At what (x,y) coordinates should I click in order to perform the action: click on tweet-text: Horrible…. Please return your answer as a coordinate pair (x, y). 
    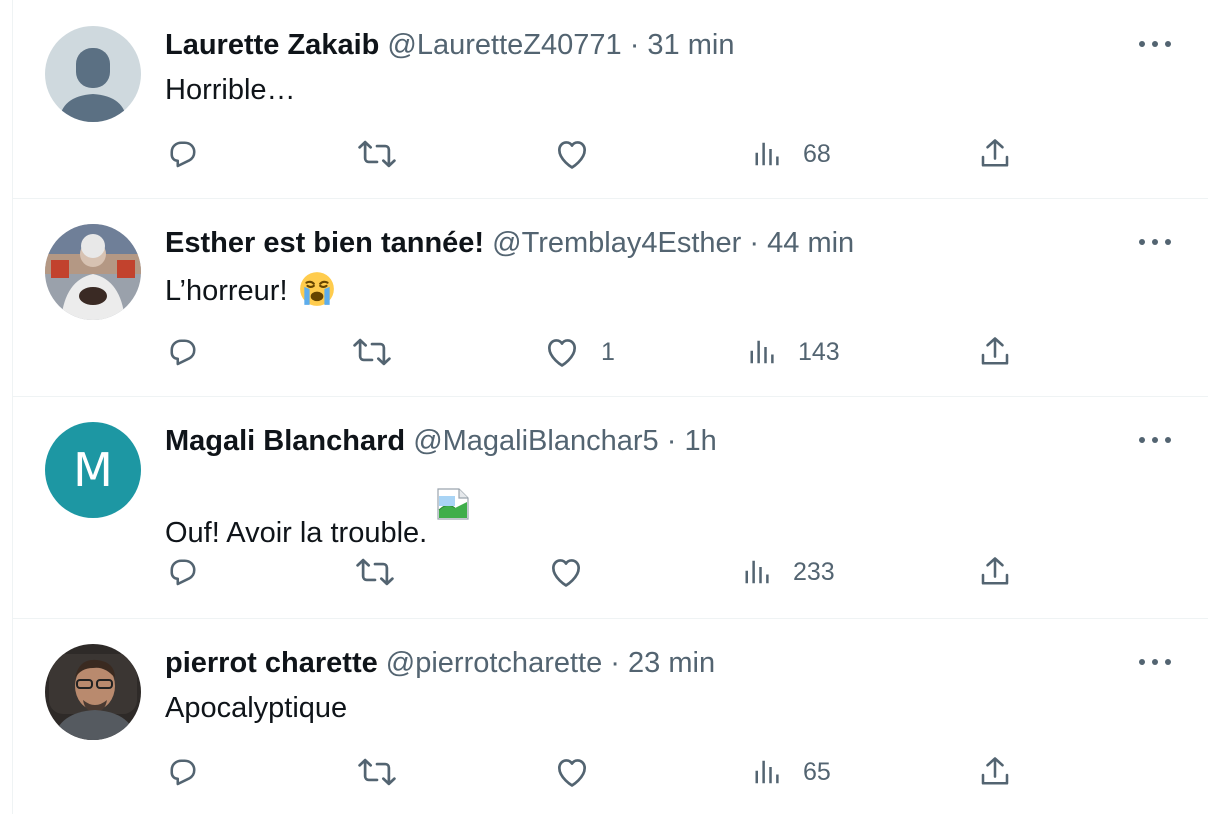
    Looking at the image, I should click on (230, 90).